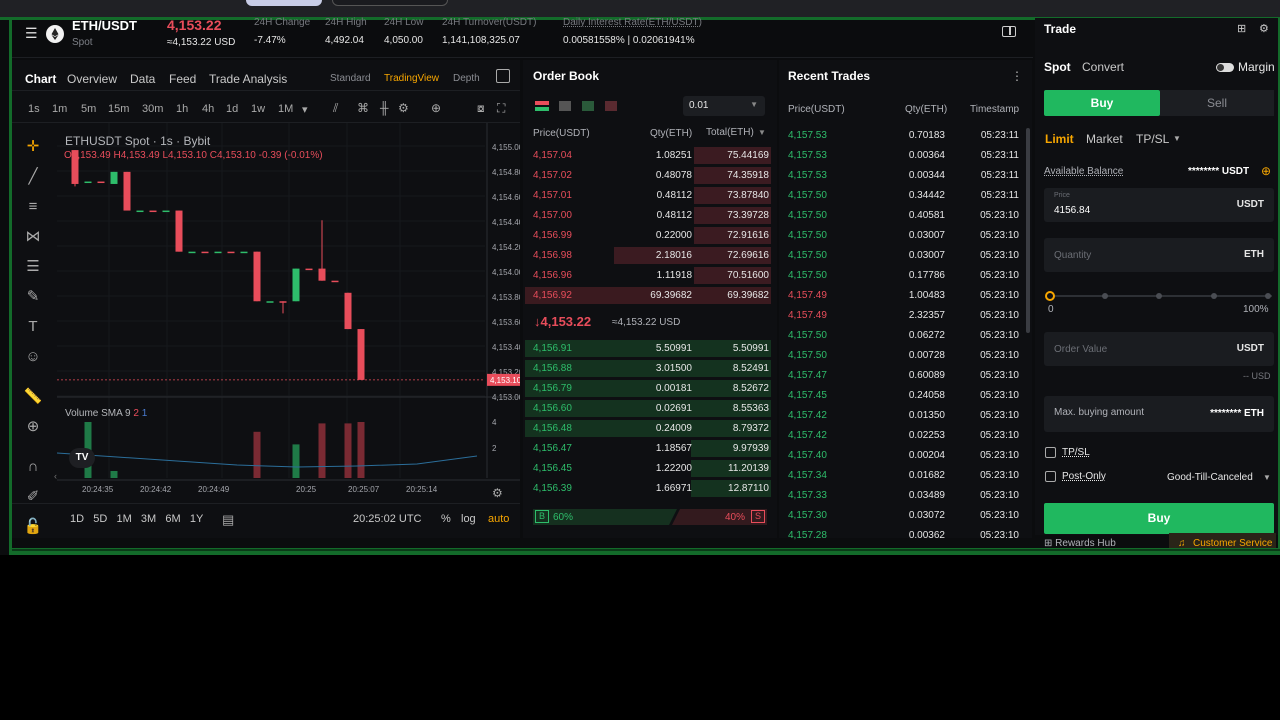  I want to click on sell-tab: Sell, so click(1217, 103).